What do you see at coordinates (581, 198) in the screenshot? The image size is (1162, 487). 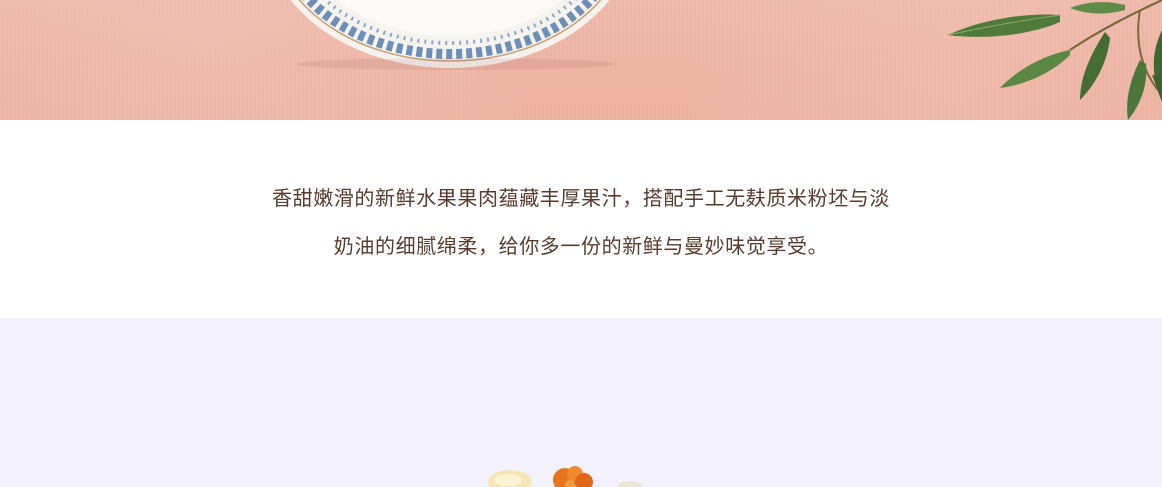 I see `description-line-1: 香甜嫩滑的新鲜水果果肉蕴藏丰厚果汁，搭配手工无麸质米粉坯与淡` at bounding box center [581, 198].